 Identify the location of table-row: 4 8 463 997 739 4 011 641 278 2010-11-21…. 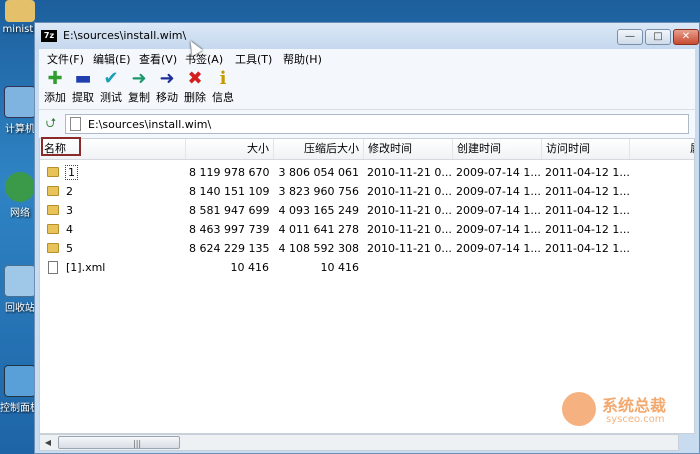
(367, 229).